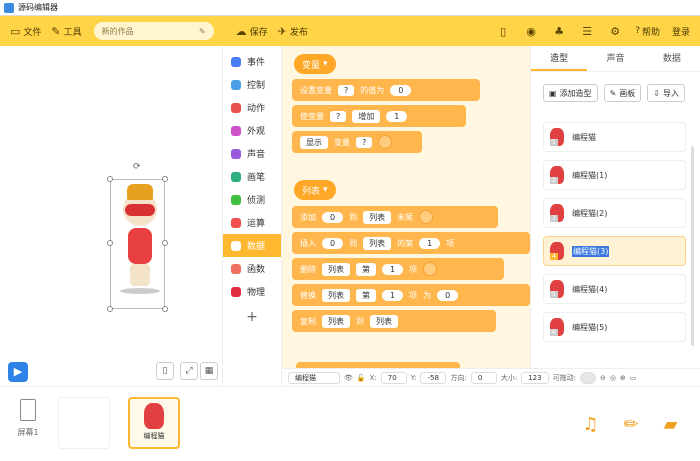 The image size is (700, 461). Describe the element at coordinates (411, 295) in the screenshot. I see `replace-list-block: 替换 列表 第 1 项 为 0` at that location.